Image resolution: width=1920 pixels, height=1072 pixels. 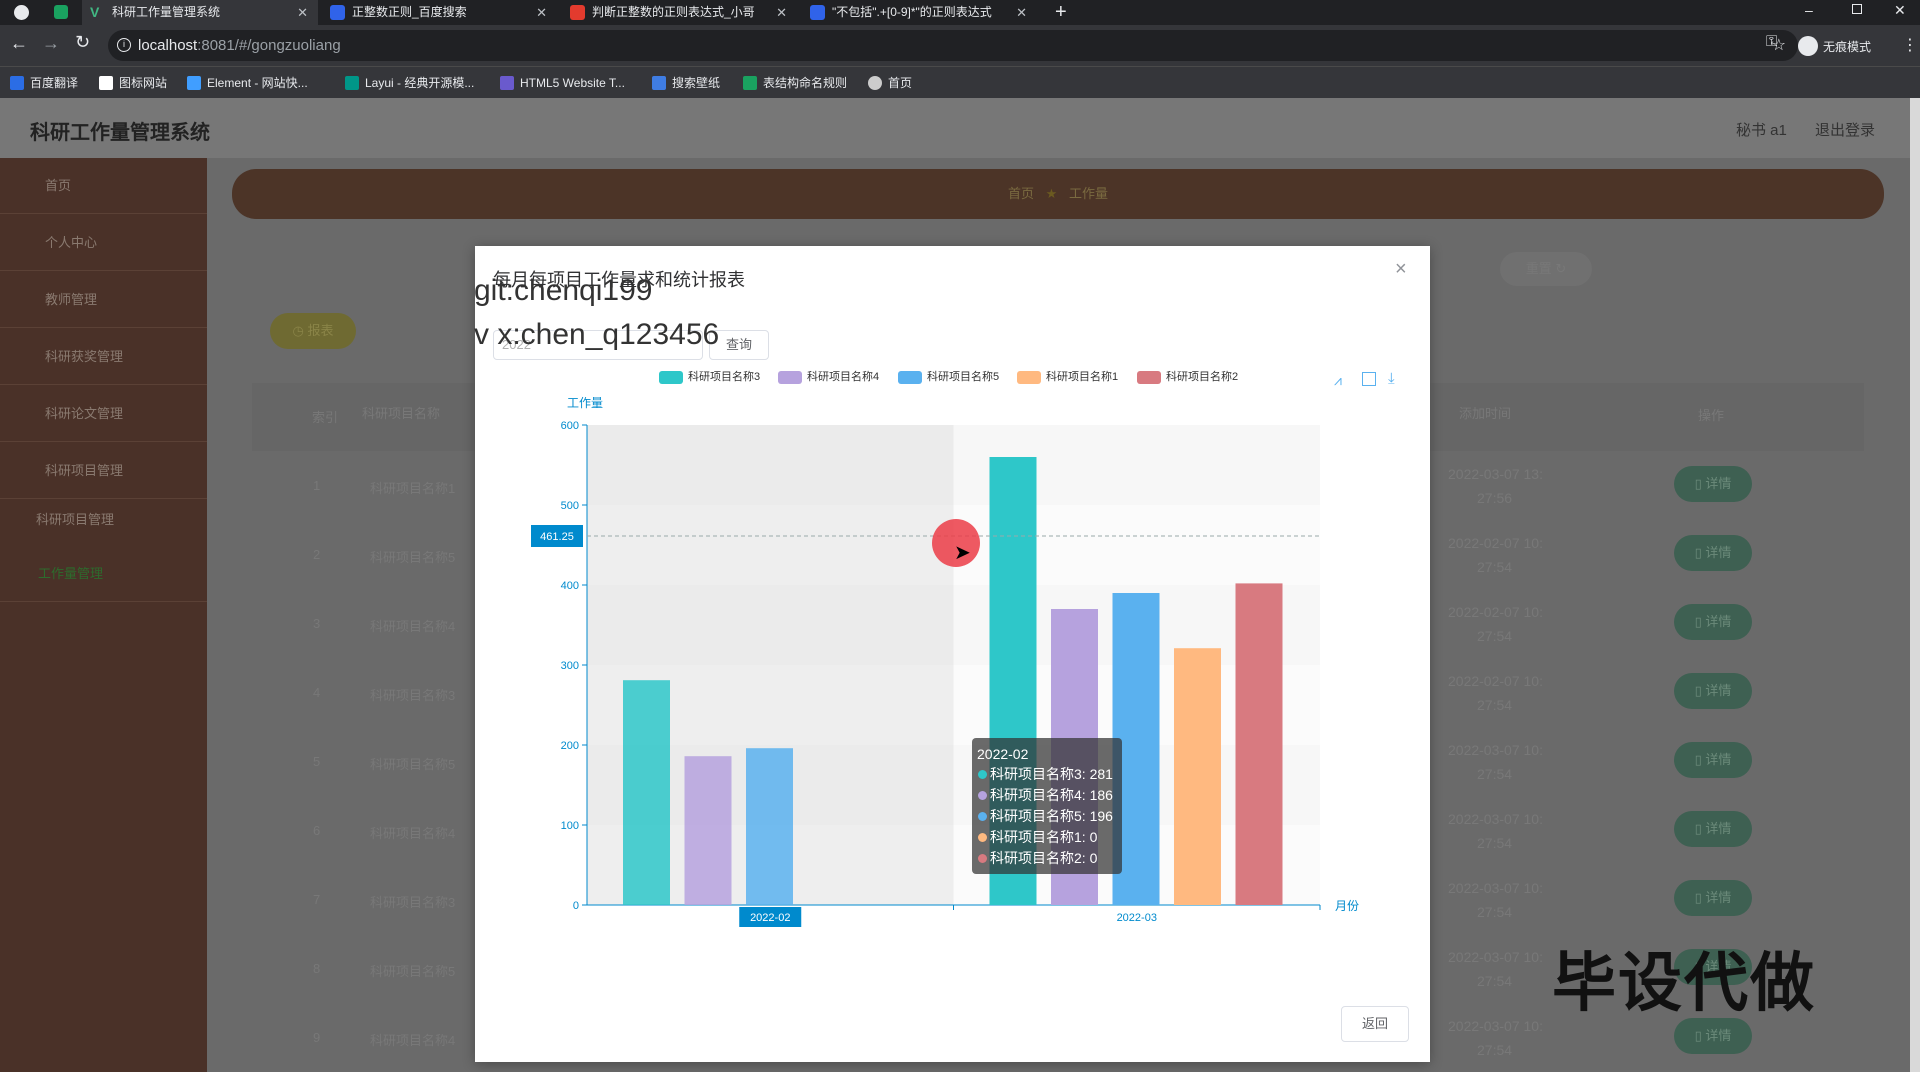 What do you see at coordinates (1845, 129) in the screenshot?
I see `logout-link: 退出登录` at bounding box center [1845, 129].